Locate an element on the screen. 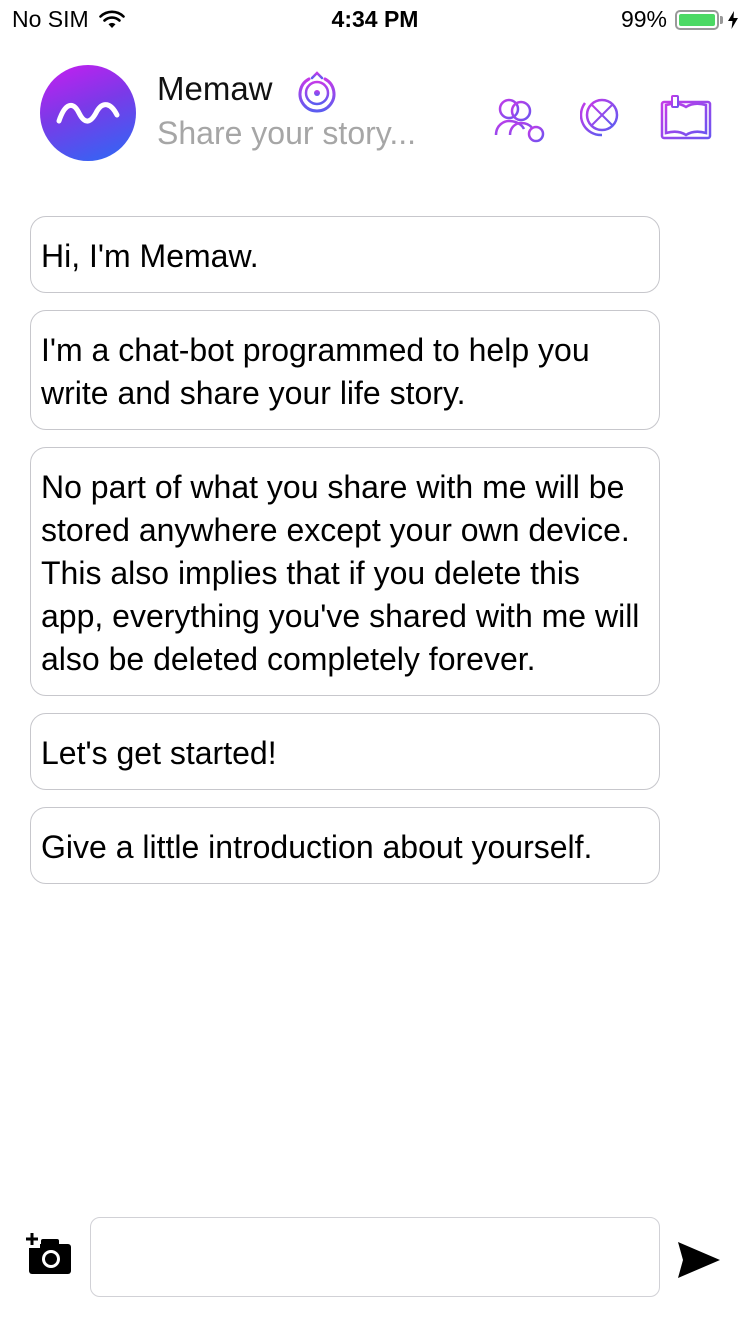 This screenshot has width=750, height=1334. message-input is located at coordinates (375, 1257).